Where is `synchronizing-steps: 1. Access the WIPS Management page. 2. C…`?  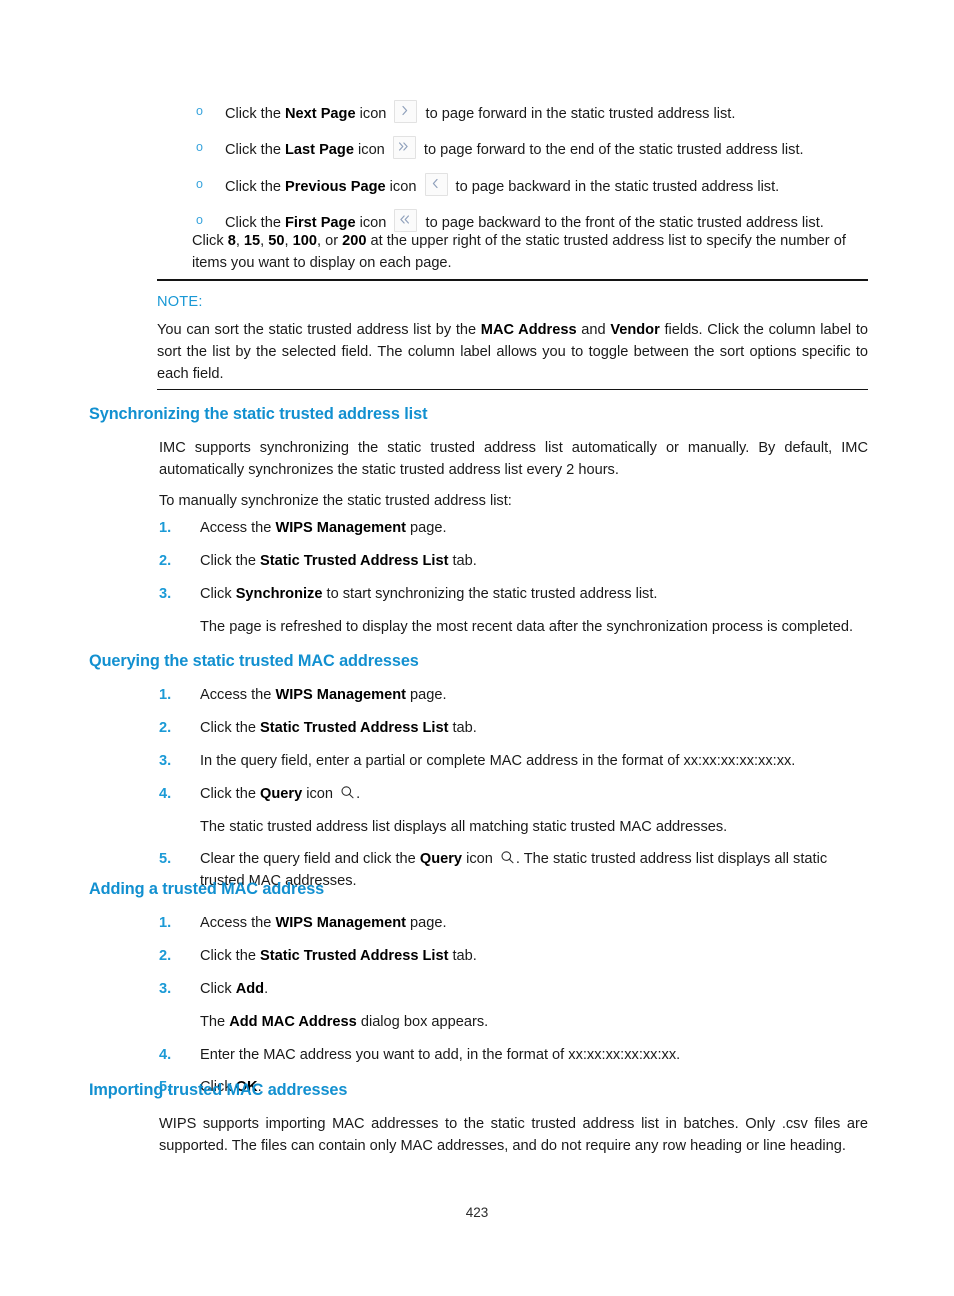
synchronizing-steps: 1. Access the WIPS Management page. 2. C… is located at coordinates (514, 578).